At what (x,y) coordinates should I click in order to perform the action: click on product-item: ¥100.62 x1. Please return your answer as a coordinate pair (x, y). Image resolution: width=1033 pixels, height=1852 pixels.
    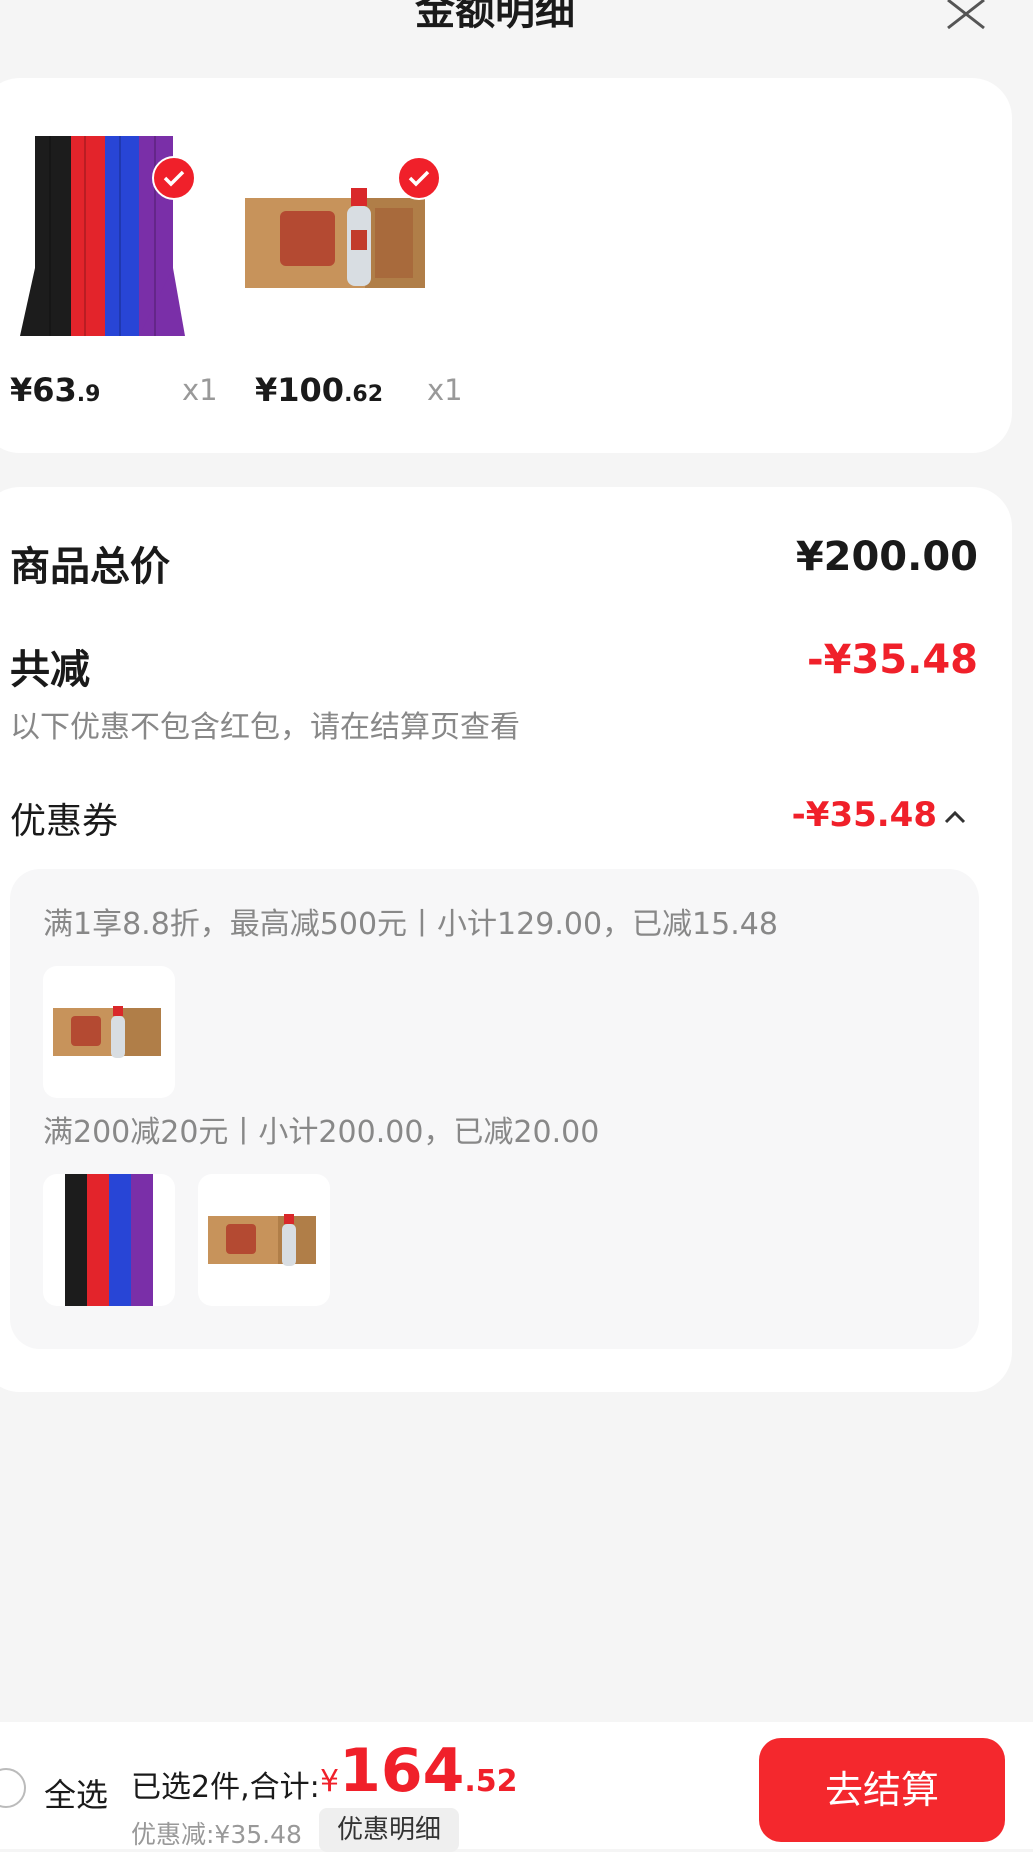
    Looking at the image, I should click on (344, 273).